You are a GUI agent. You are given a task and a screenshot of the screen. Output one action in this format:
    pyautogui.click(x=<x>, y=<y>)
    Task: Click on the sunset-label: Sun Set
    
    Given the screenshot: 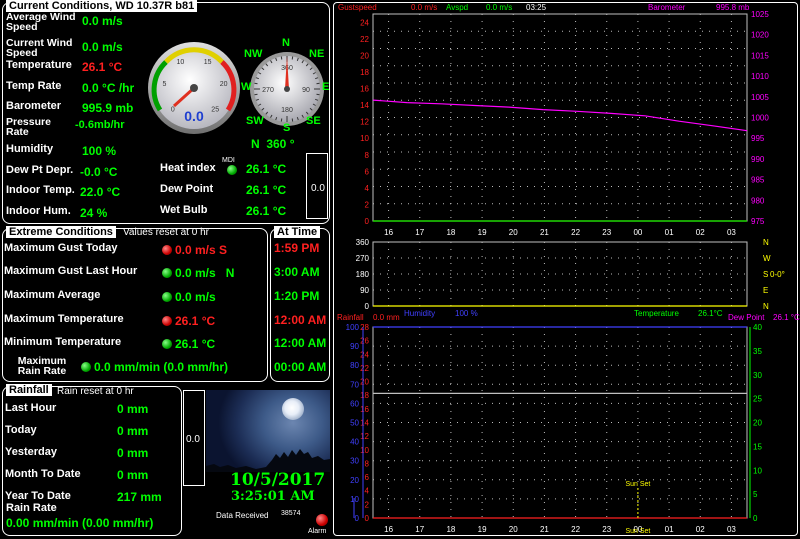 What is the action you would take?
    pyautogui.click(x=637, y=484)
    